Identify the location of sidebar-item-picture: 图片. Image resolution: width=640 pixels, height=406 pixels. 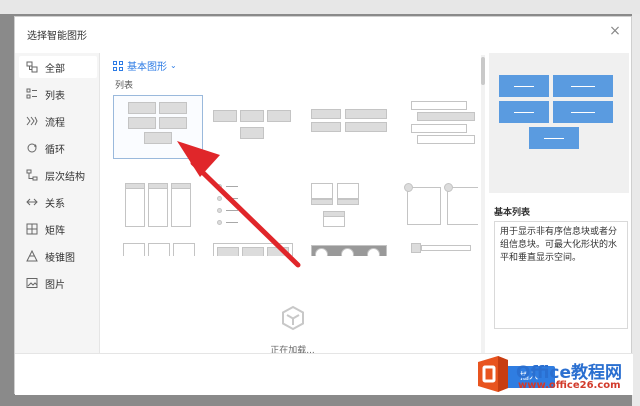
(58, 283).